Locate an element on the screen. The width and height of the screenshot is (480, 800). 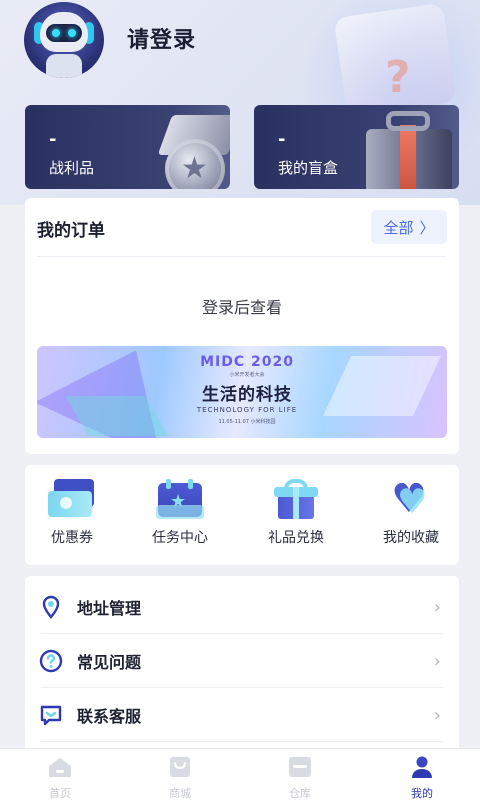
gift-exchange-label: 礼品兑换 is located at coordinates (296, 538).